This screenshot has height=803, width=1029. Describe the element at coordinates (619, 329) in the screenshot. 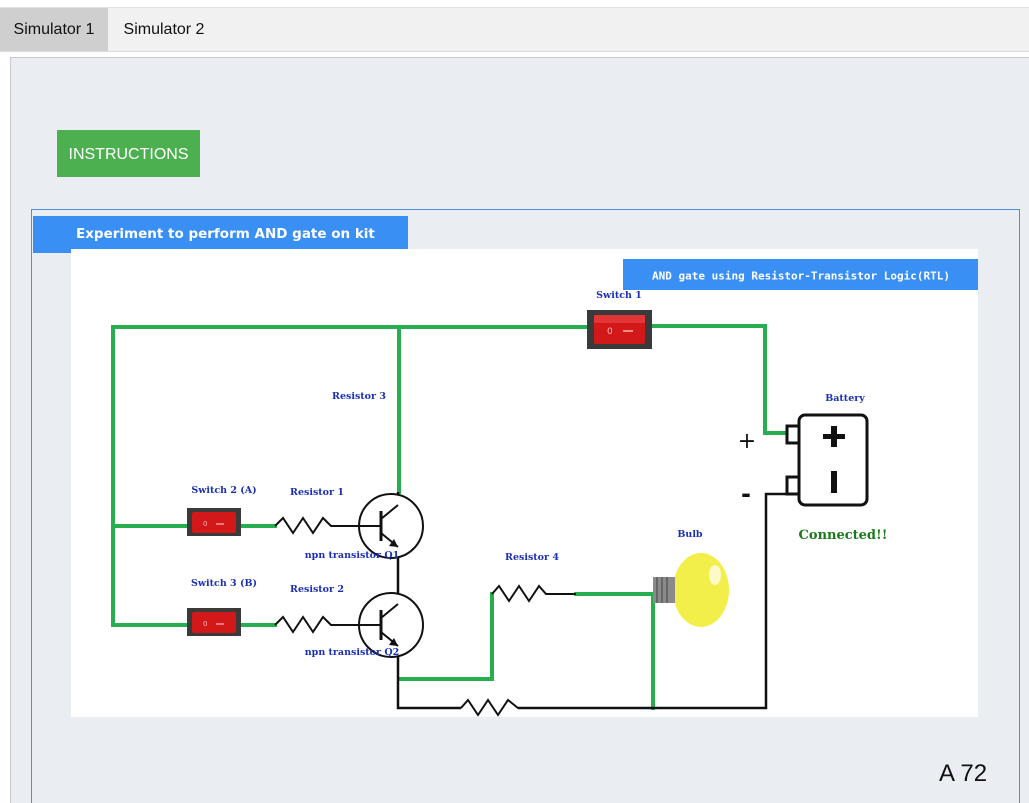

I see `switch-1: 0` at that location.